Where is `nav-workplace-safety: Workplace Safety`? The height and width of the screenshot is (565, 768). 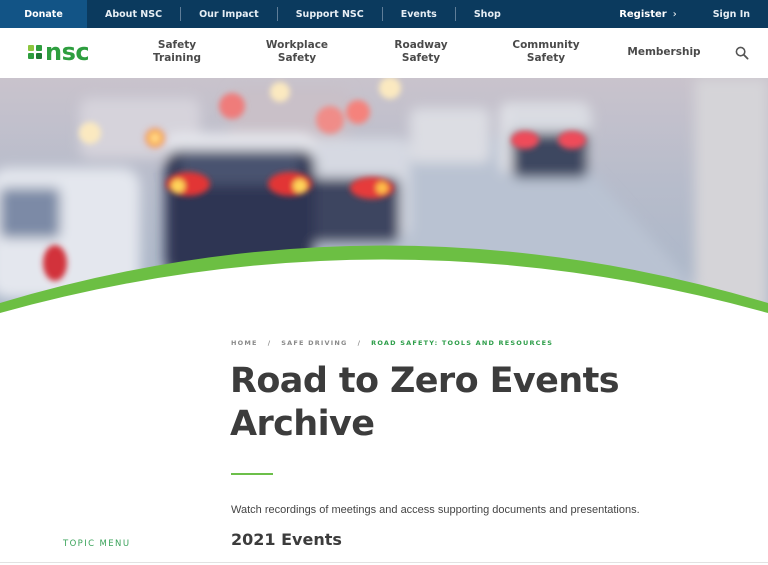 nav-workplace-safety: Workplace Safety is located at coordinates (297, 52).